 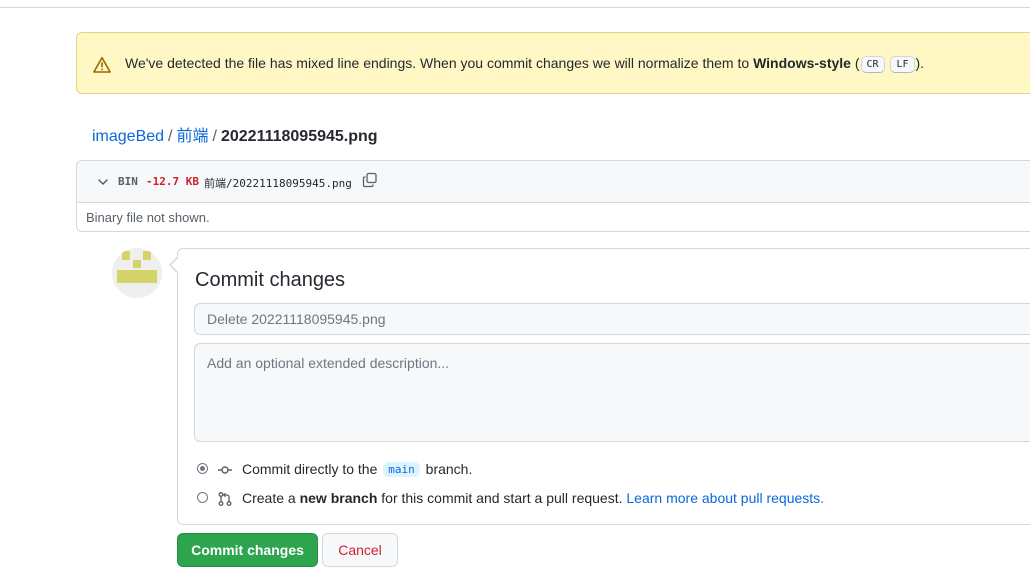 I want to click on line-ending-style: Windows-style, so click(x=802, y=63).